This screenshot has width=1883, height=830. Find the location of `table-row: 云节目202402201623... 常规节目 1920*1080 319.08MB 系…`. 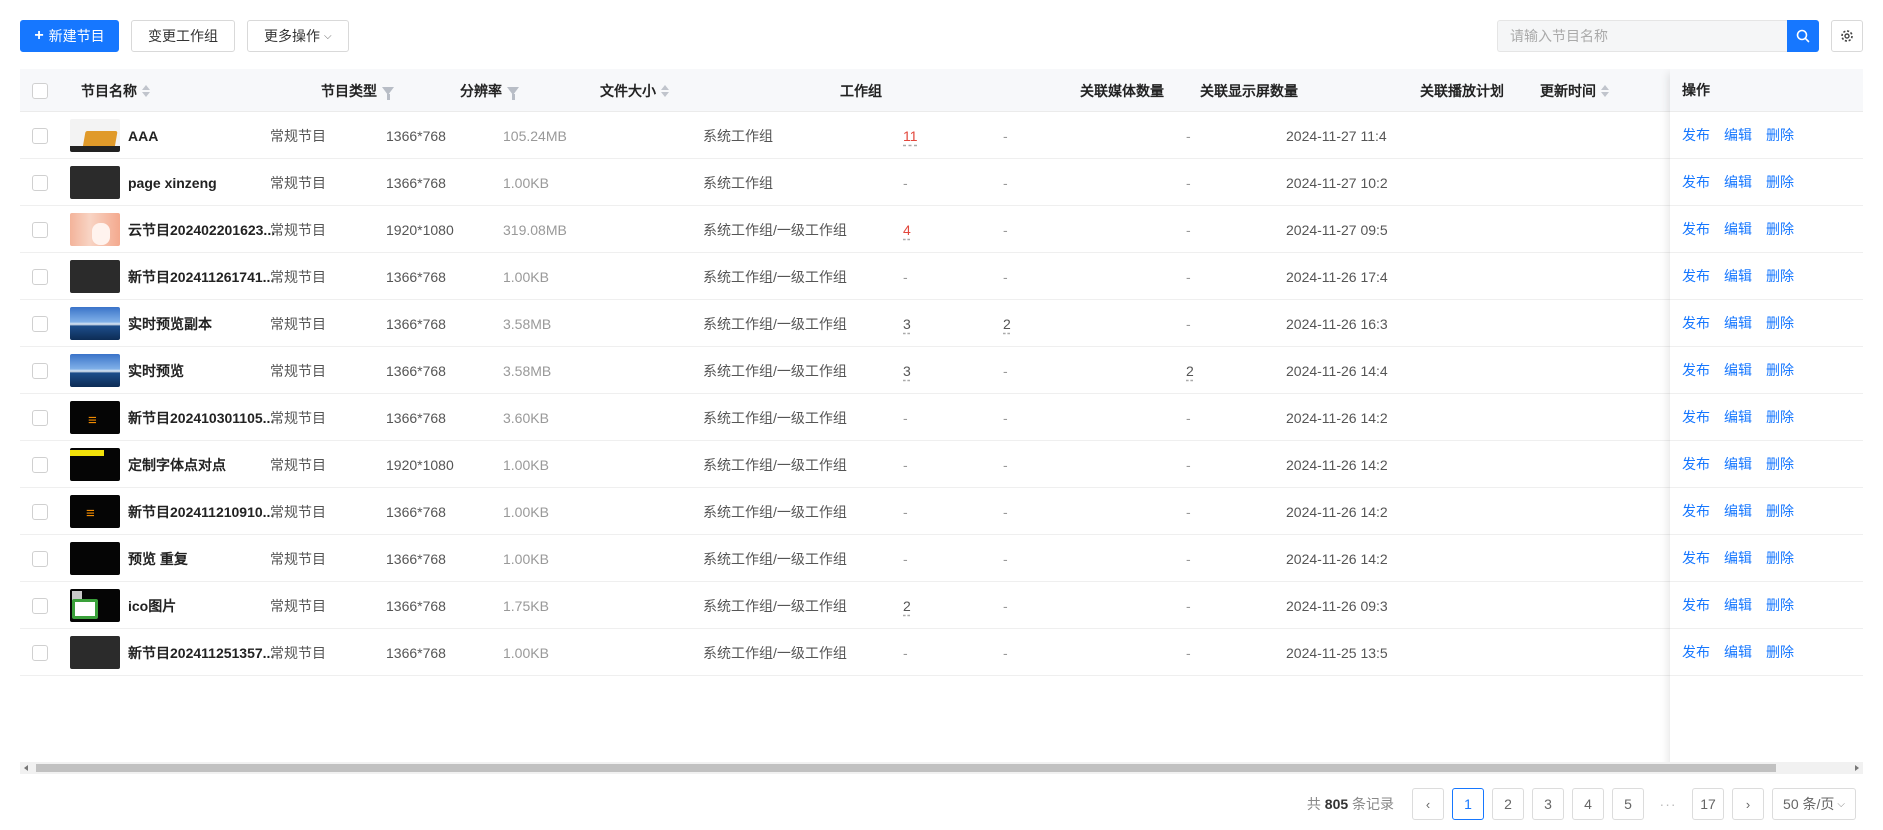

table-row: 云节目202402201623... 常规节目 1920*1080 319.08MB 系… is located at coordinates (941, 229).